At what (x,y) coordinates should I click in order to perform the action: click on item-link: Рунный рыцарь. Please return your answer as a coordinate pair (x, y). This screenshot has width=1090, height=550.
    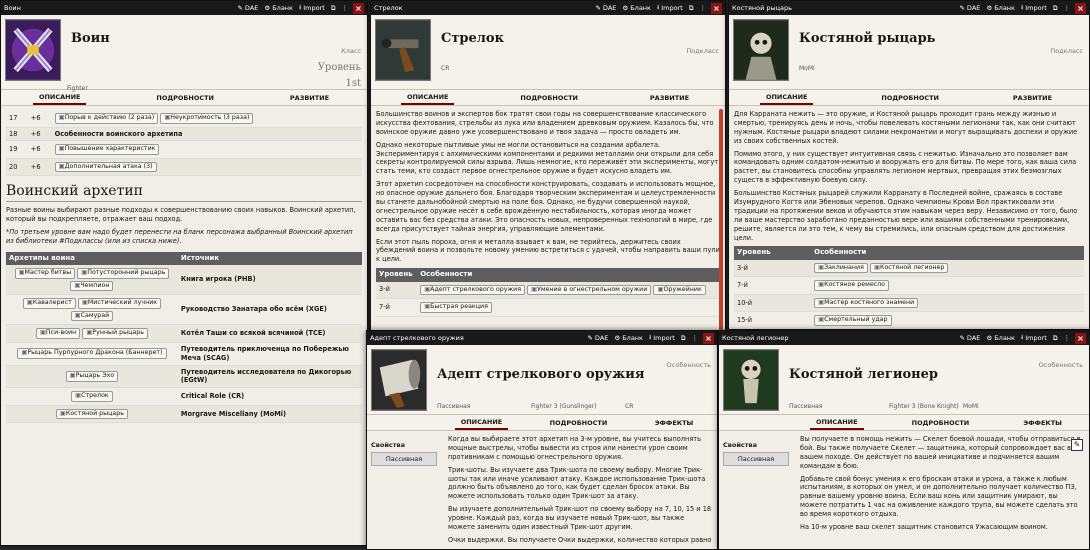
    Looking at the image, I should click on (115, 333).